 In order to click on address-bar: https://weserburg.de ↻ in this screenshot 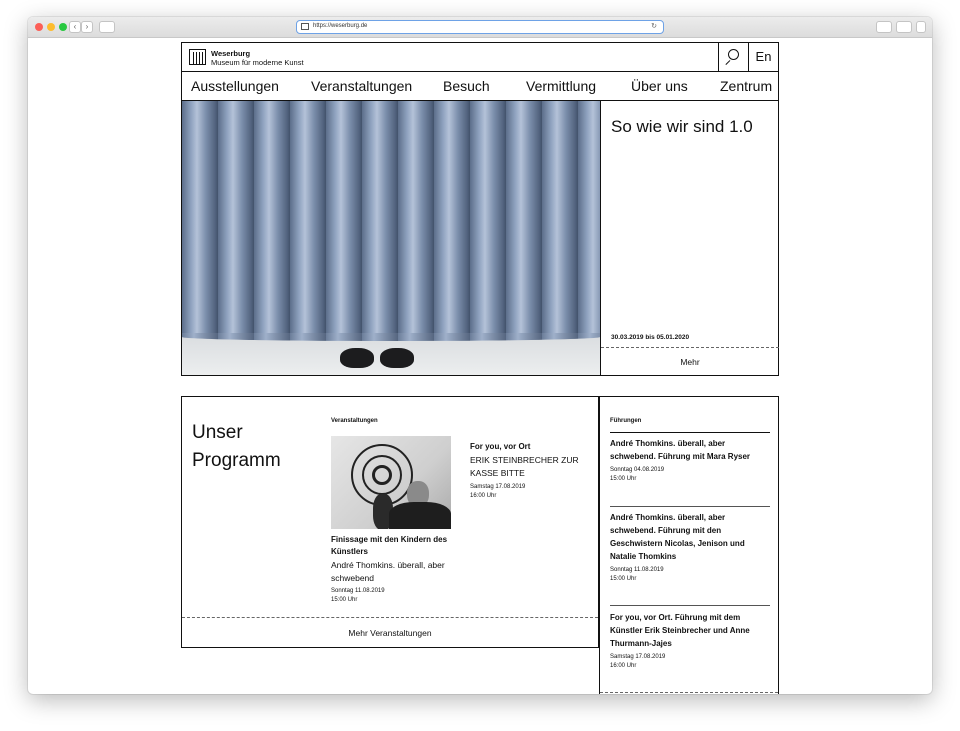, I will do `click(480, 27)`.